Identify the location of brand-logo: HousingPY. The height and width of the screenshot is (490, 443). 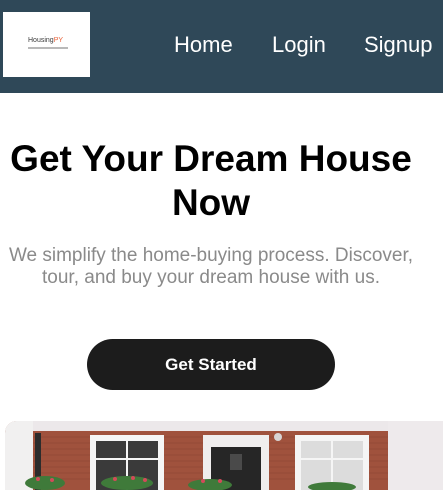
(46, 44).